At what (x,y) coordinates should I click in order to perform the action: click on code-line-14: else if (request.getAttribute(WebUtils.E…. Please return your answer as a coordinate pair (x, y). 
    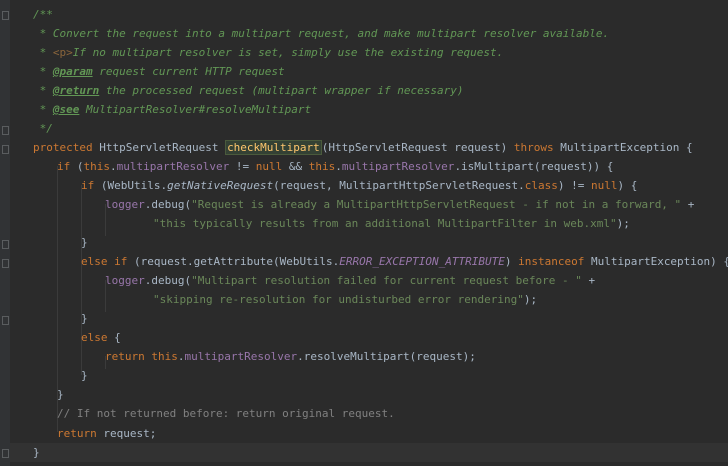
    Looking at the image, I should click on (404, 261).